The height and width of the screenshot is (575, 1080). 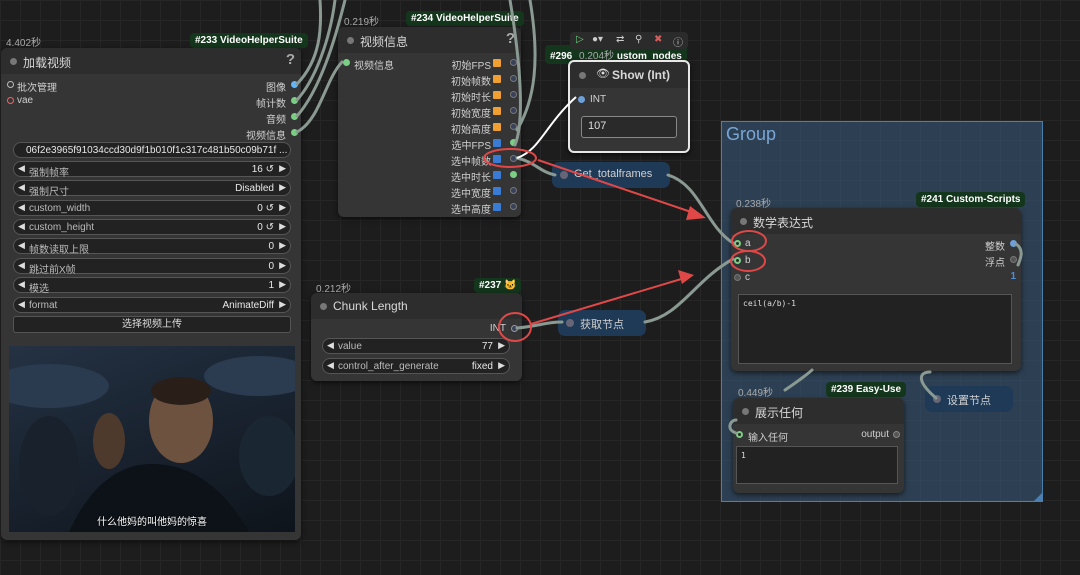 I want to click on display-textarea: 1, so click(x=817, y=465).